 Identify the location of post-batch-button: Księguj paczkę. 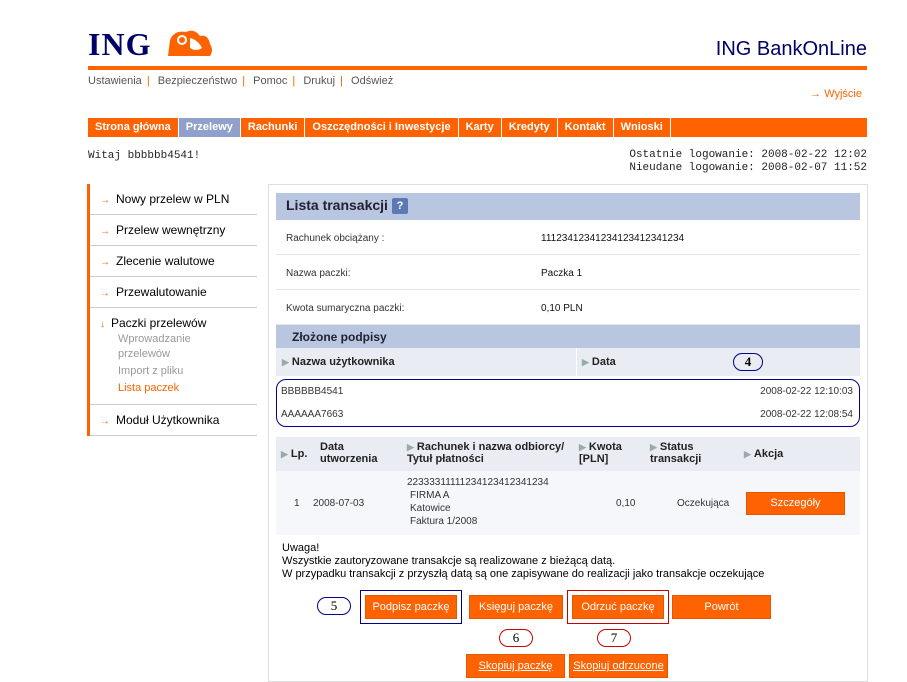
(516, 607).